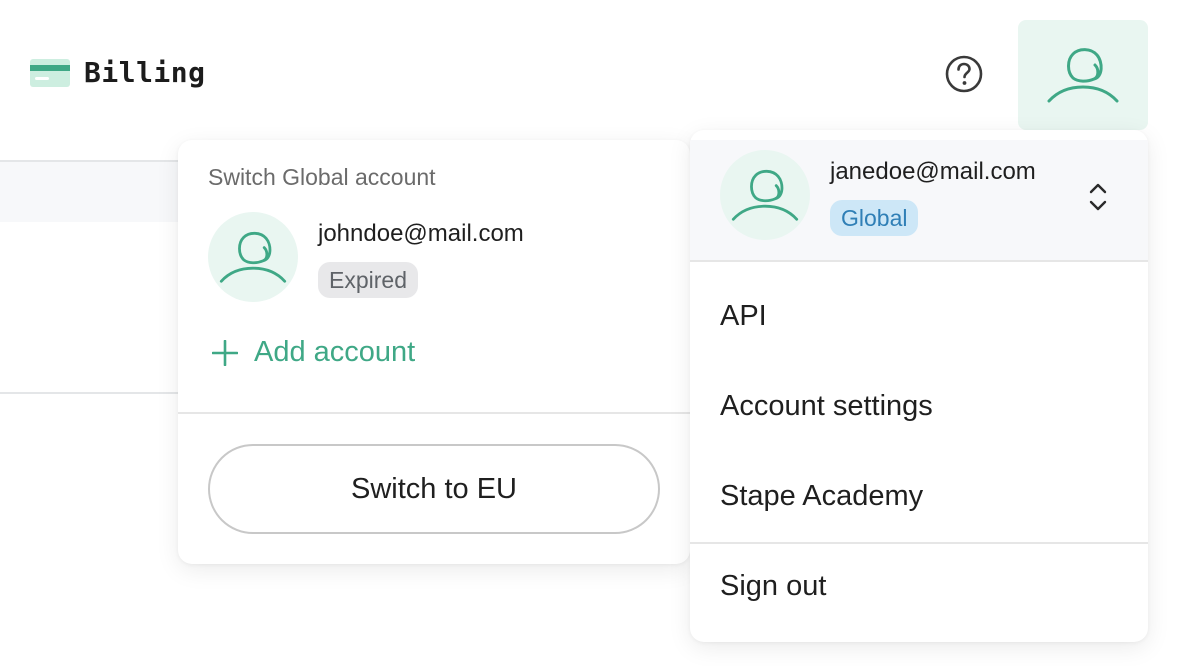 This screenshot has height=666, width=1184. I want to click on plus-icon, so click(225, 352).